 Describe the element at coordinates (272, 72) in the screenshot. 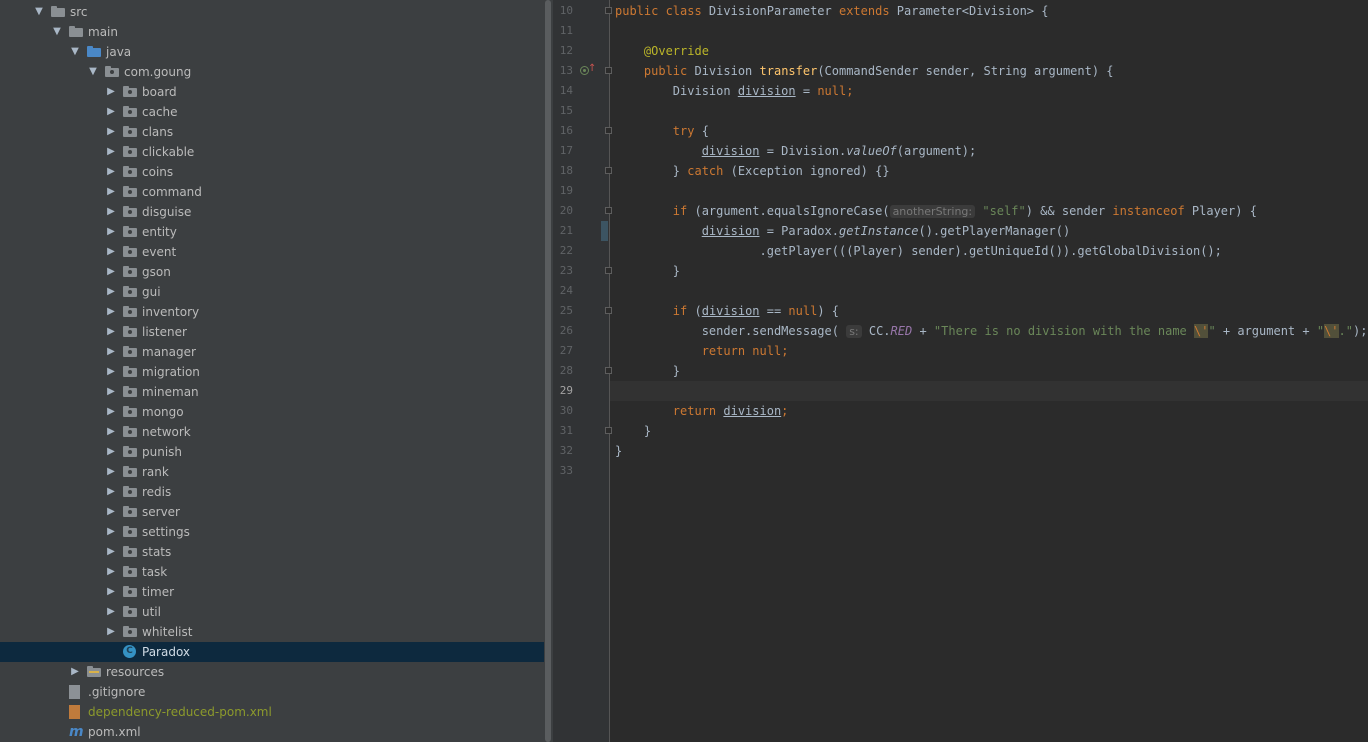

I see `tree-item-com-goung: ▼ com.goung` at that location.